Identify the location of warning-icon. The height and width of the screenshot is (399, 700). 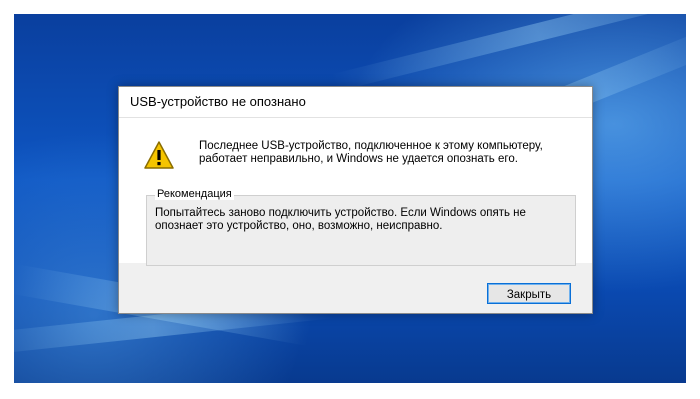
(159, 155).